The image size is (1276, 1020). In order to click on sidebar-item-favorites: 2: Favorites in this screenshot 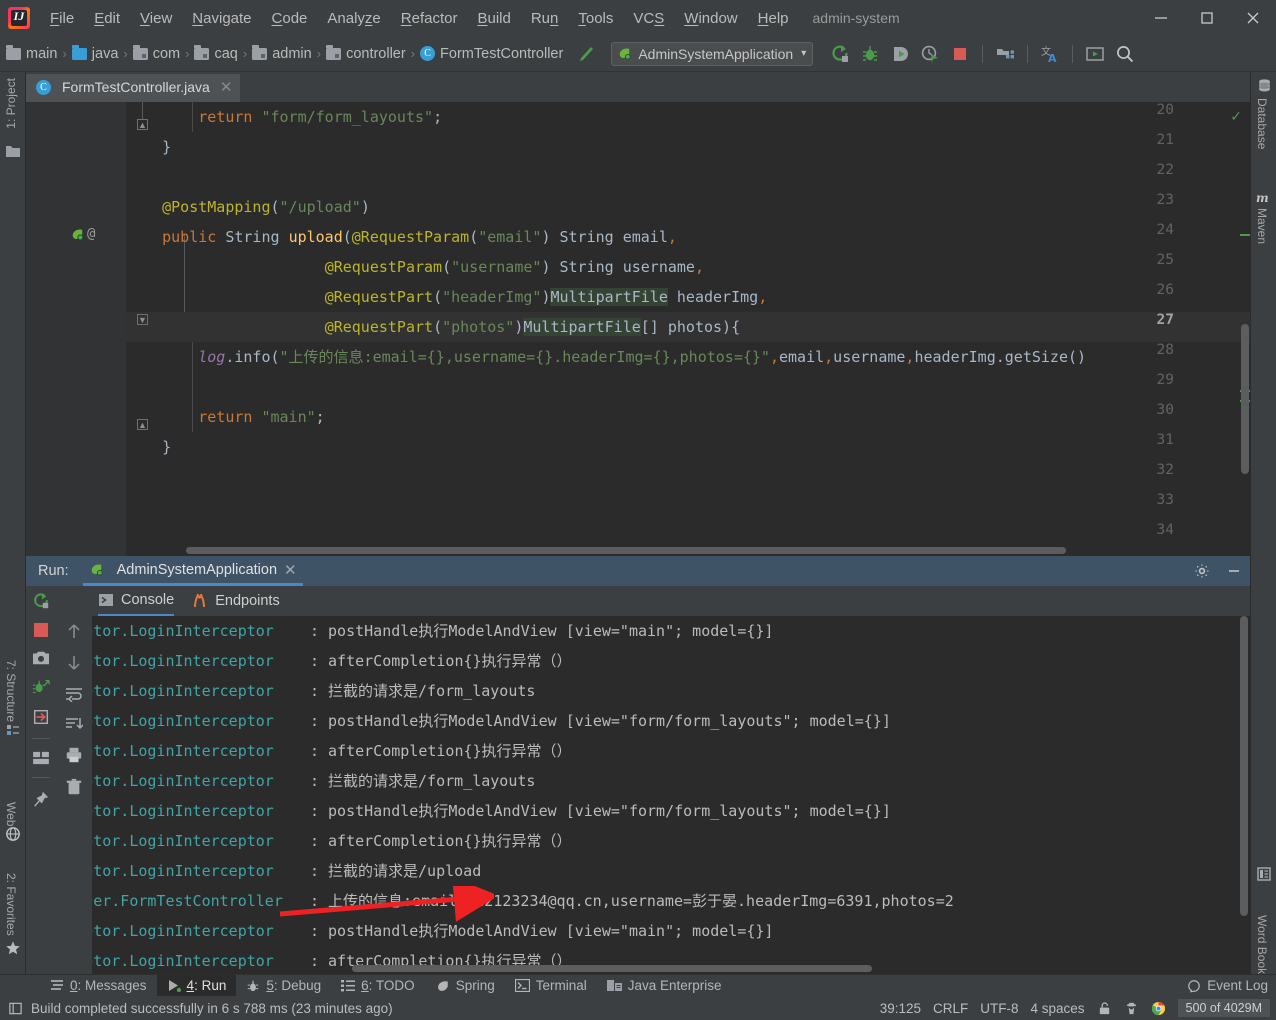, I will do `click(11, 904)`.